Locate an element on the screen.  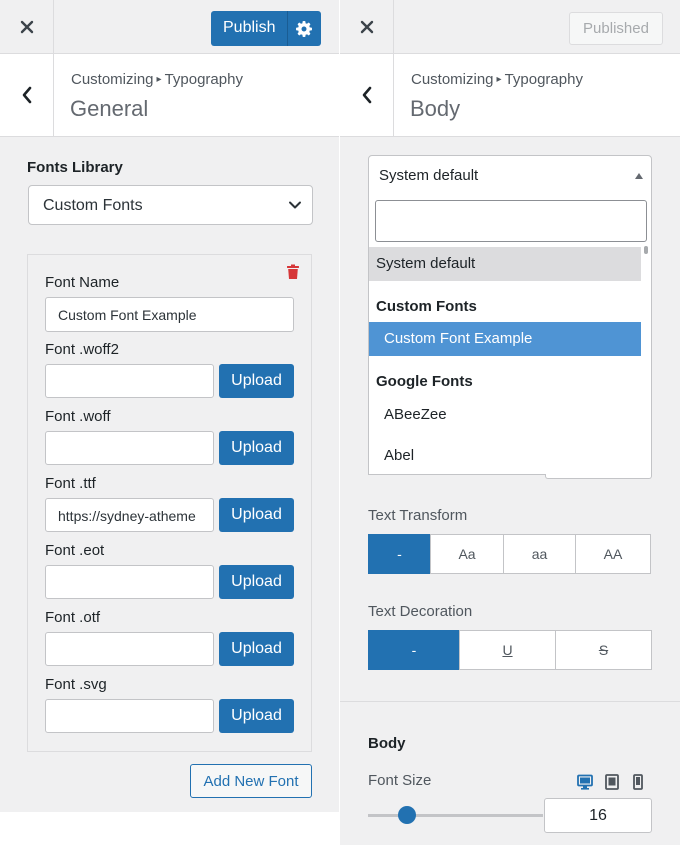
upload-ttf-button: Upload is located at coordinates (256, 515).